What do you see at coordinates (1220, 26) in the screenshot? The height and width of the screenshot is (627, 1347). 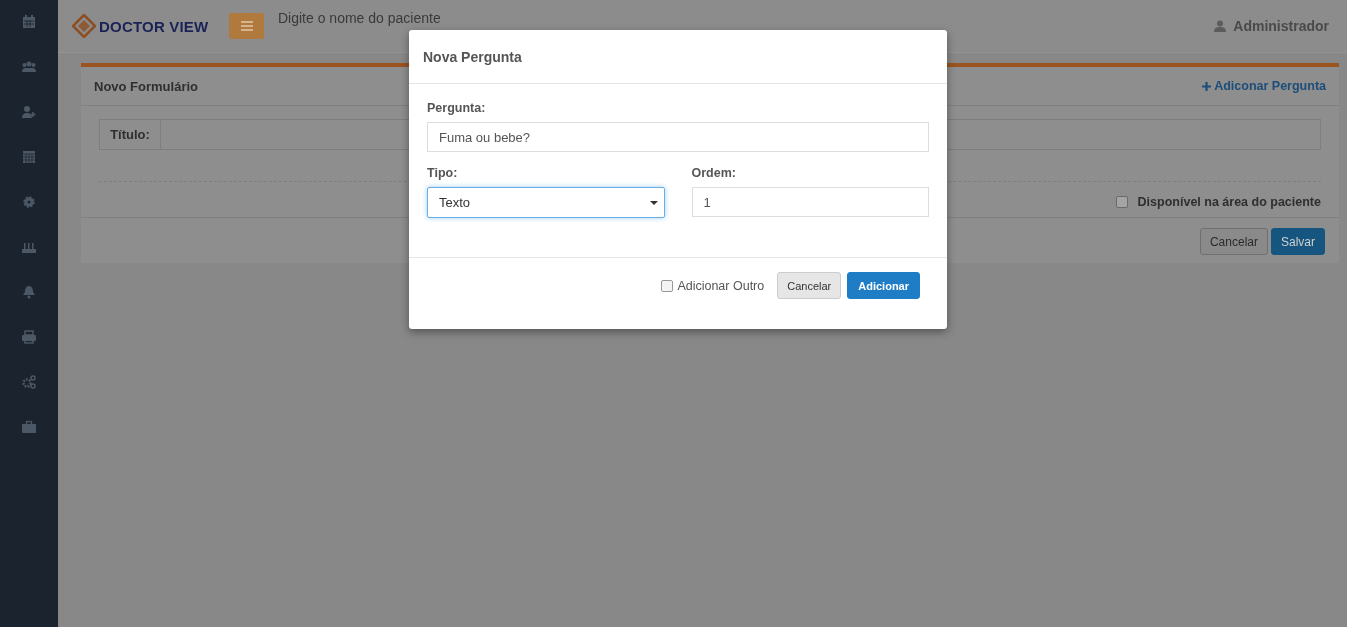 I see `user-icon` at bounding box center [1220, 26].